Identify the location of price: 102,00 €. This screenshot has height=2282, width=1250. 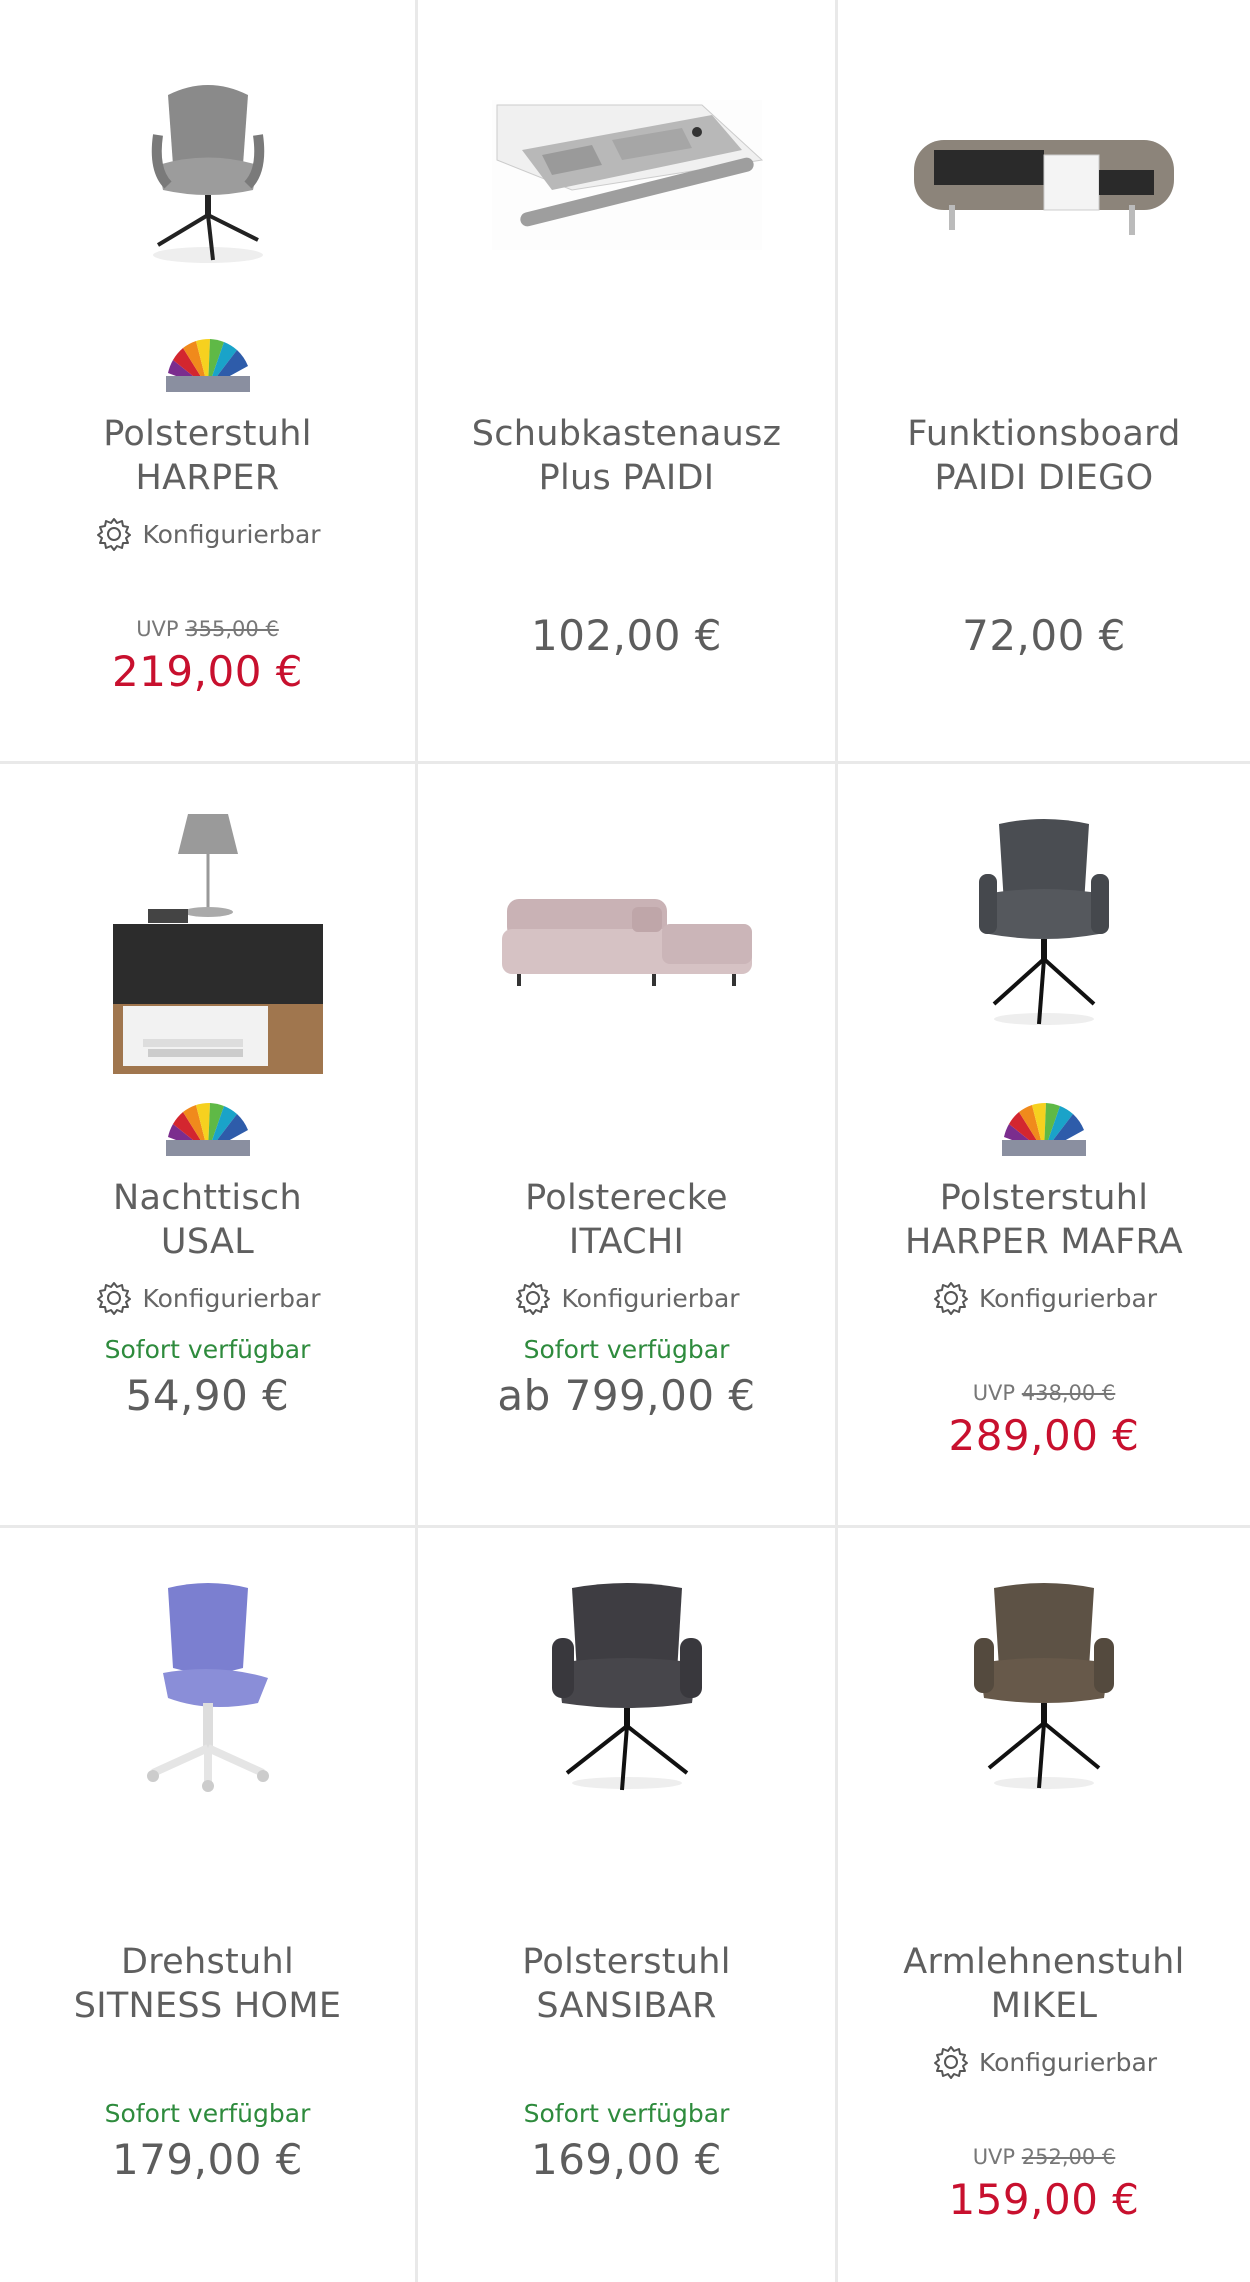
(626, 635).